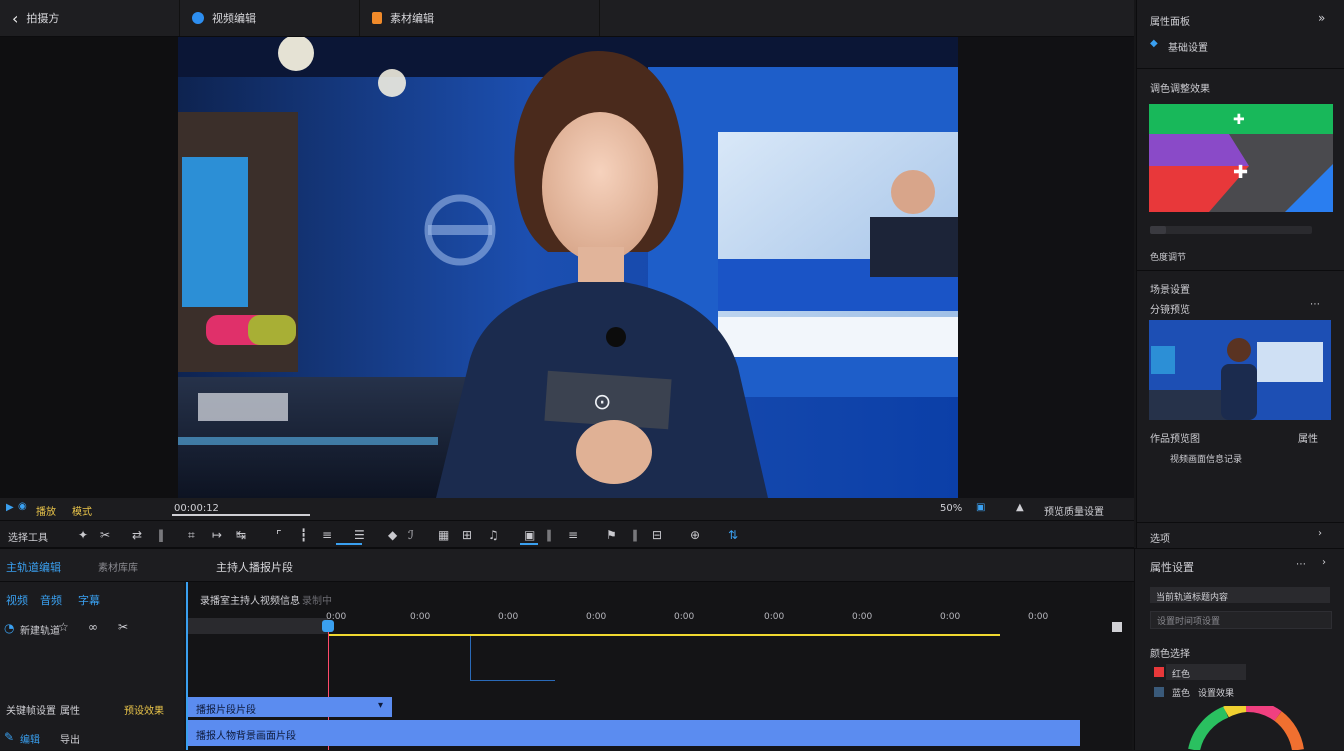 Image resolution: width=1344 pixels, height=751 pixels. I want to click on box-tool-active-underline, so click(529, 544).